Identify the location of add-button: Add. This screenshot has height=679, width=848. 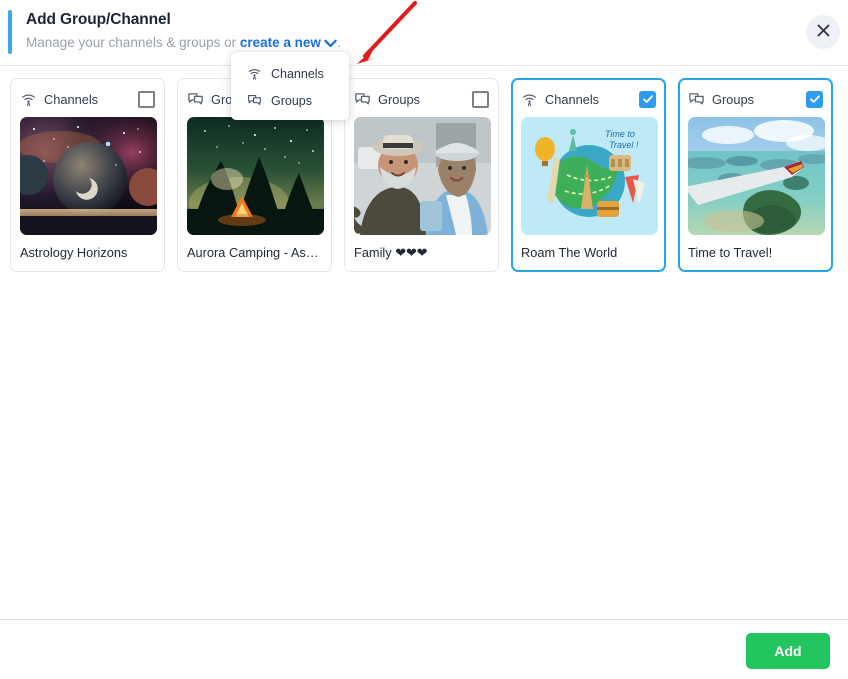
(788, 651).